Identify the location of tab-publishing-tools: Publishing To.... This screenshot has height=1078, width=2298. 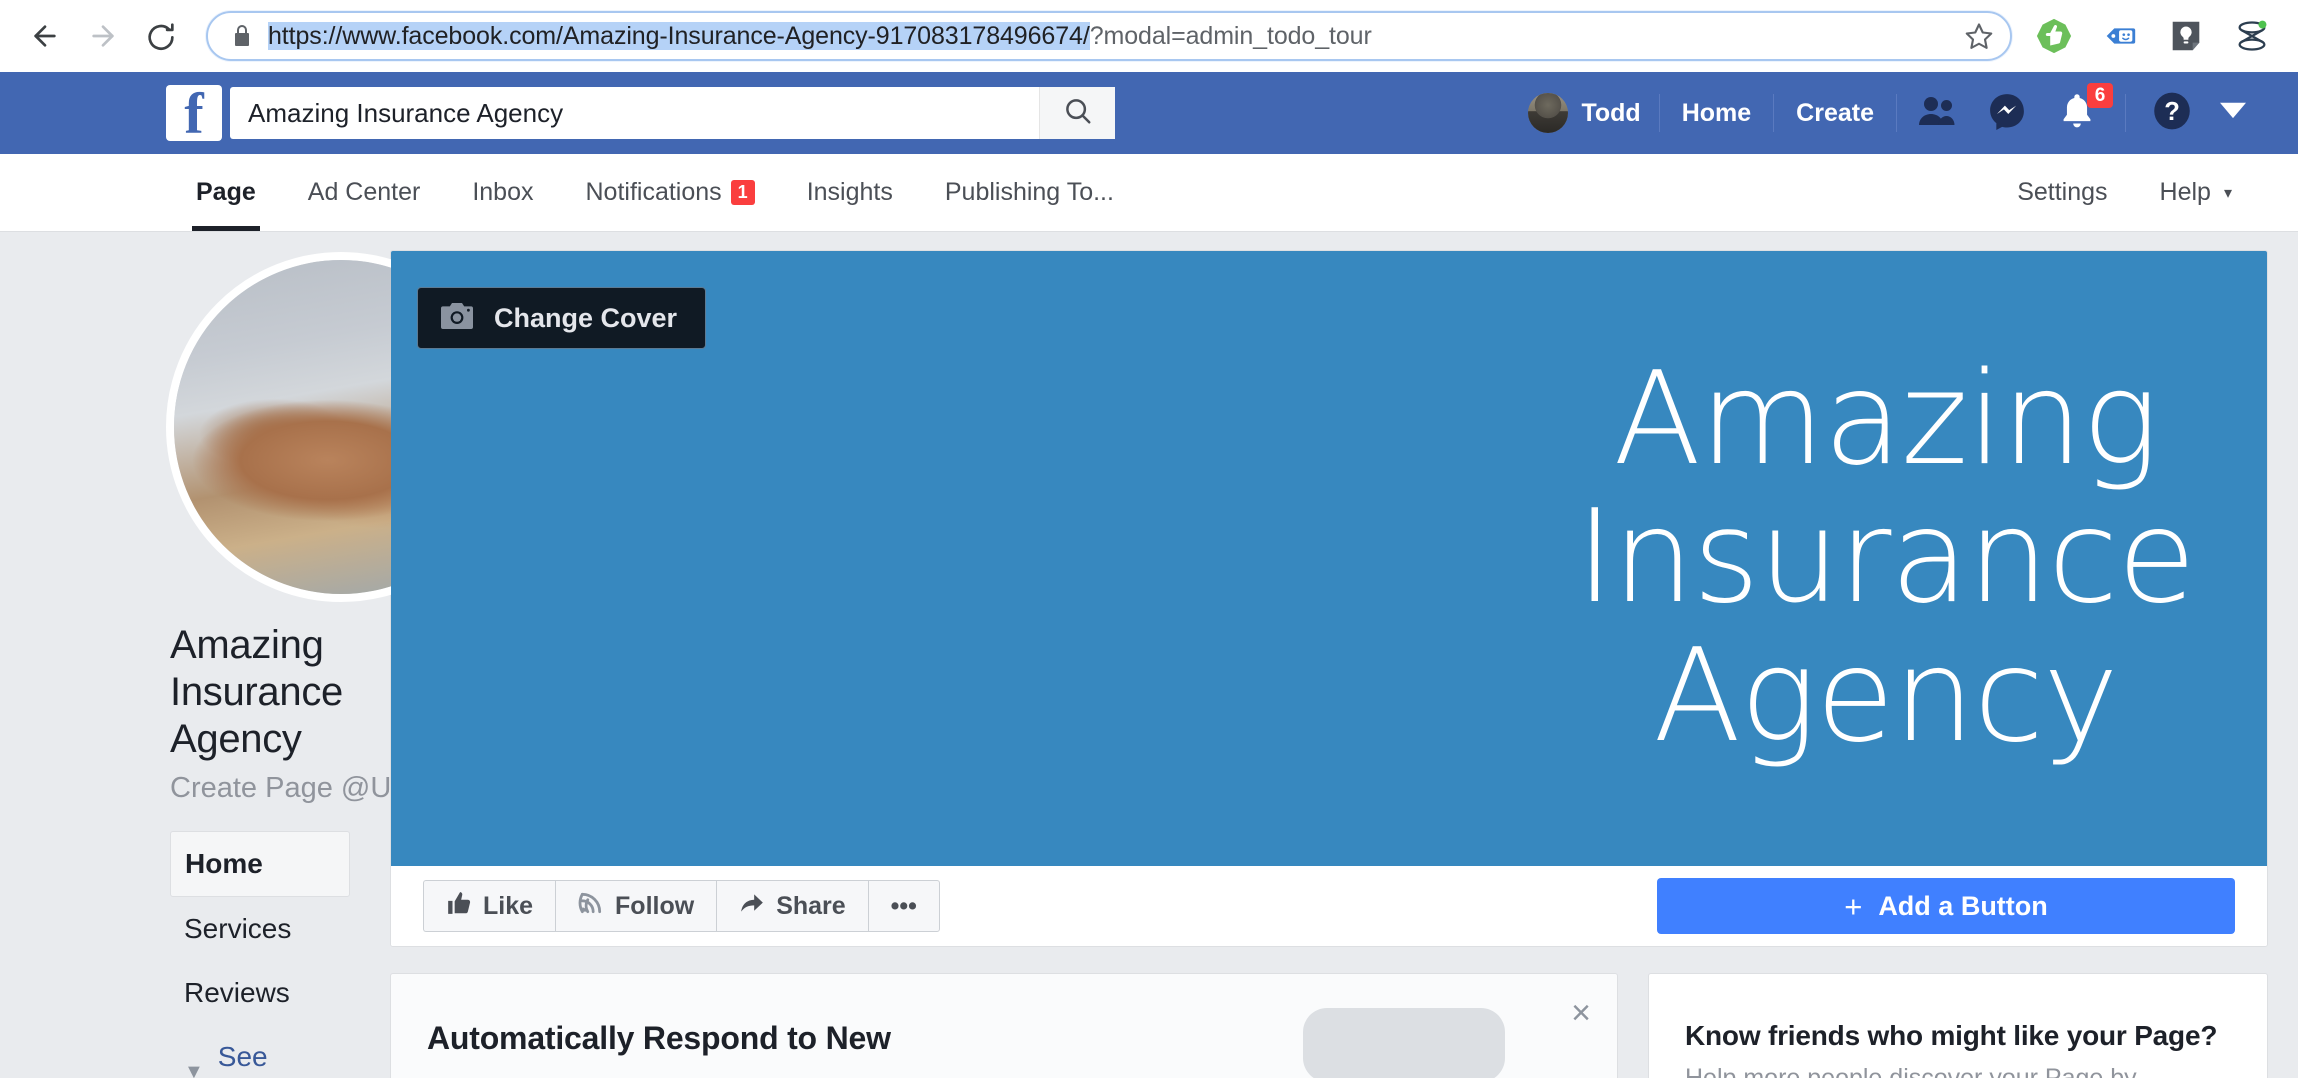
(1029, 192).